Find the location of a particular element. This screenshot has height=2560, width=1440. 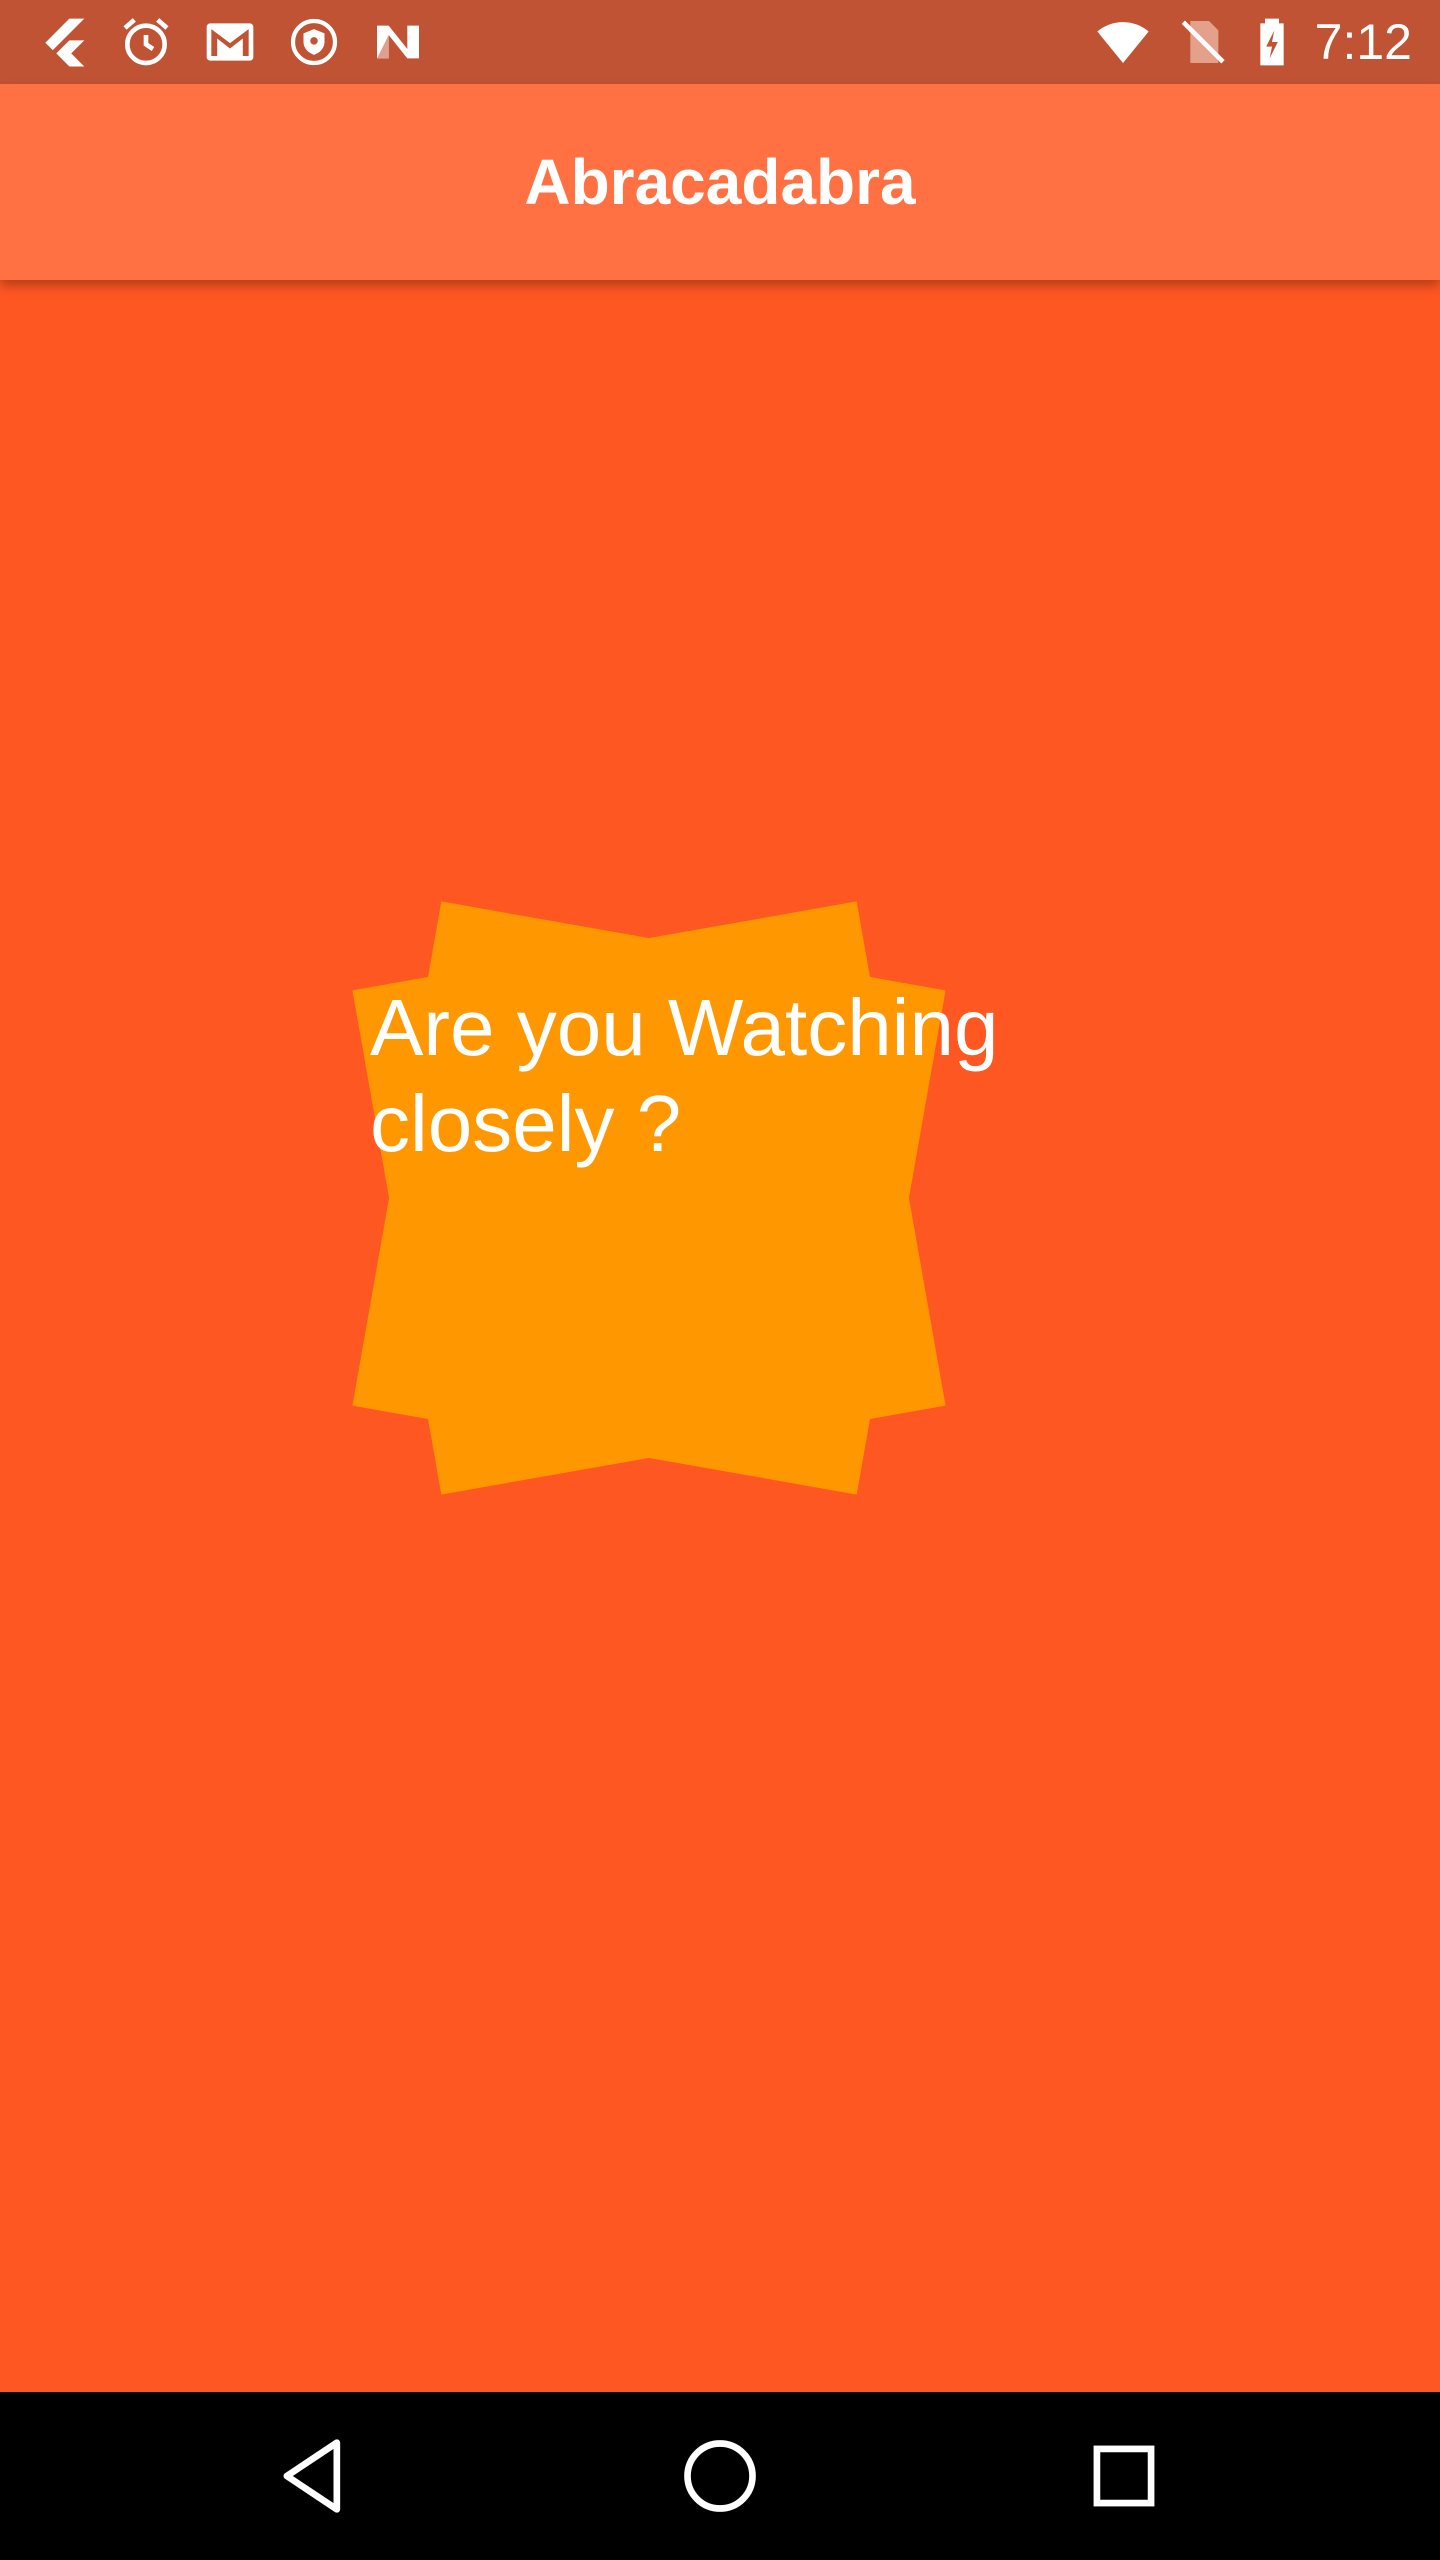

home-icon is located at coordinates (720, 2476).